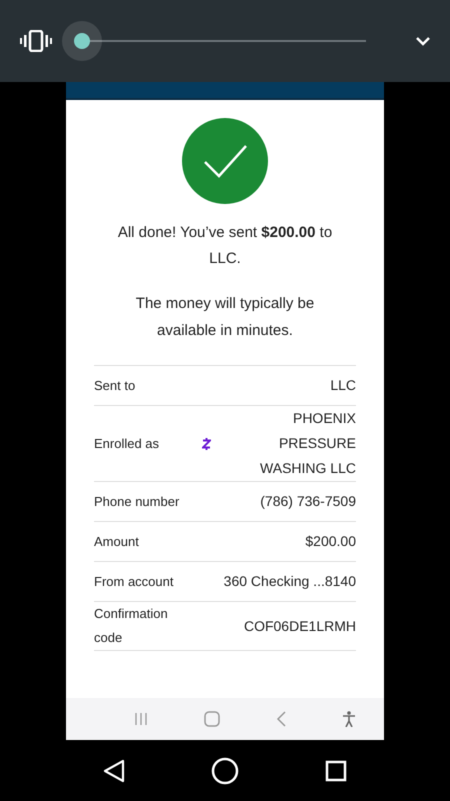 The height and width of the screenshot is (801, 450). Describe the element at coordinates (131, 626) in the screenshot. I see `detail-label: Confirmation code` at that location.